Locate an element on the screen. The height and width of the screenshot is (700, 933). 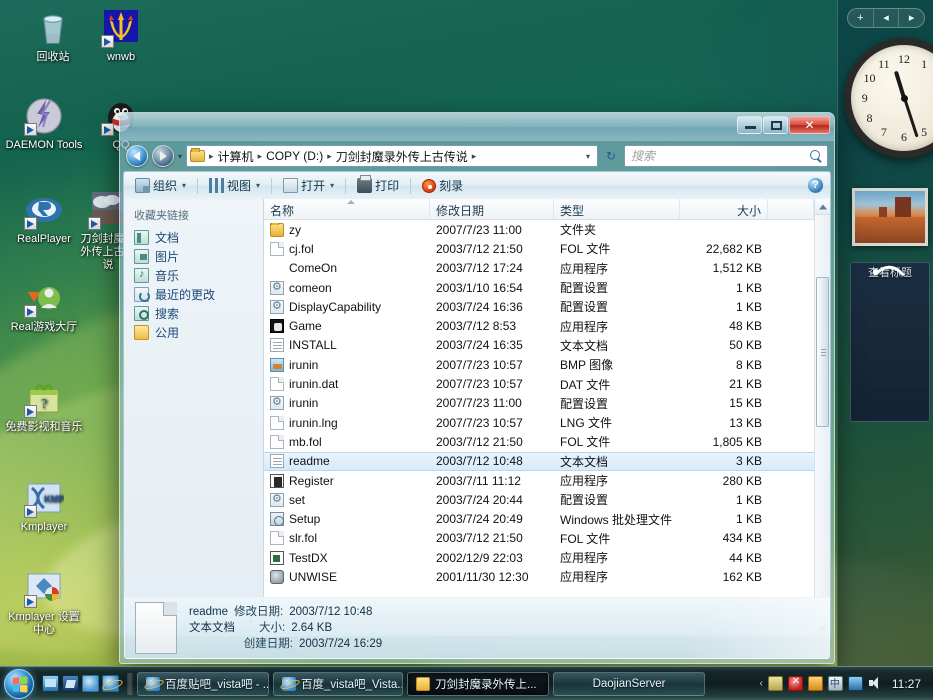
table-row: mb.fol 2003/7/12 21:50 FOL 文件 1,805 KB is located at coordinates (539, 441).